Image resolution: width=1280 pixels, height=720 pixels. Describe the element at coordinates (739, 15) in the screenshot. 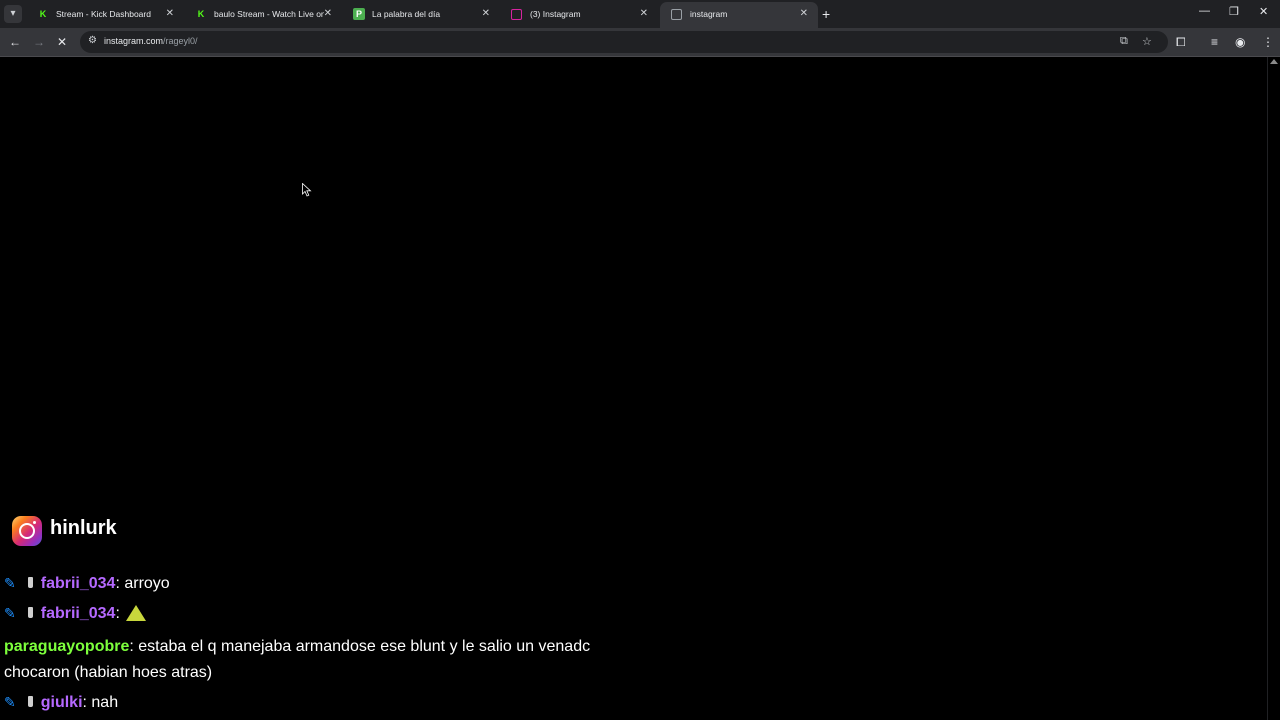

I see `tab-instagram-active: instagram ✕` at that location.